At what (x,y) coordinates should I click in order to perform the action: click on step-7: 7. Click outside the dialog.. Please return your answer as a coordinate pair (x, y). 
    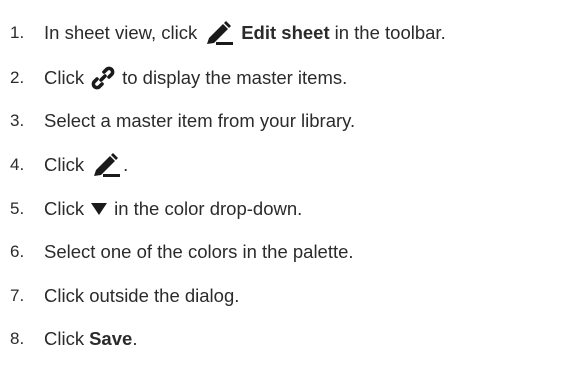
    Looking at the image, I should click on (119, 296).